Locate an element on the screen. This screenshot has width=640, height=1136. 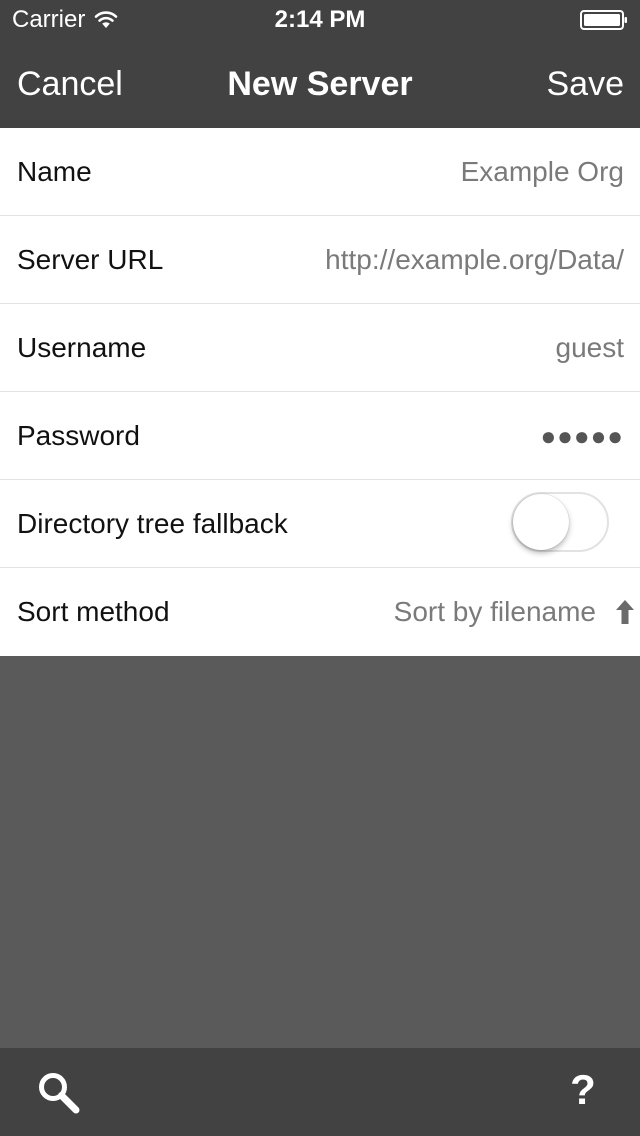
navigation-bar: Cancel New Server Save is located at coordinates (320, 84).